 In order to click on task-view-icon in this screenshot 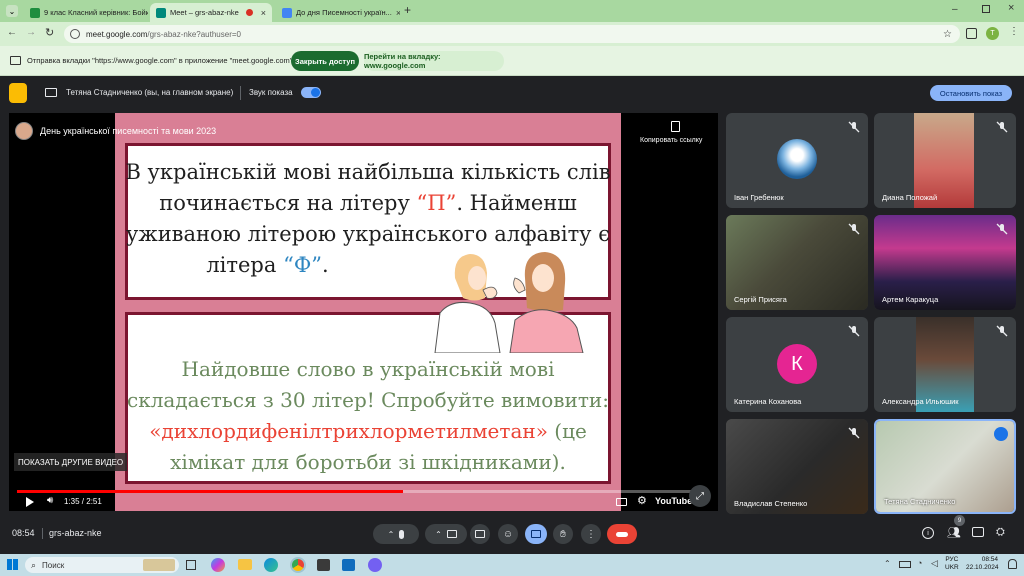, I will do `click(191, 565)`.